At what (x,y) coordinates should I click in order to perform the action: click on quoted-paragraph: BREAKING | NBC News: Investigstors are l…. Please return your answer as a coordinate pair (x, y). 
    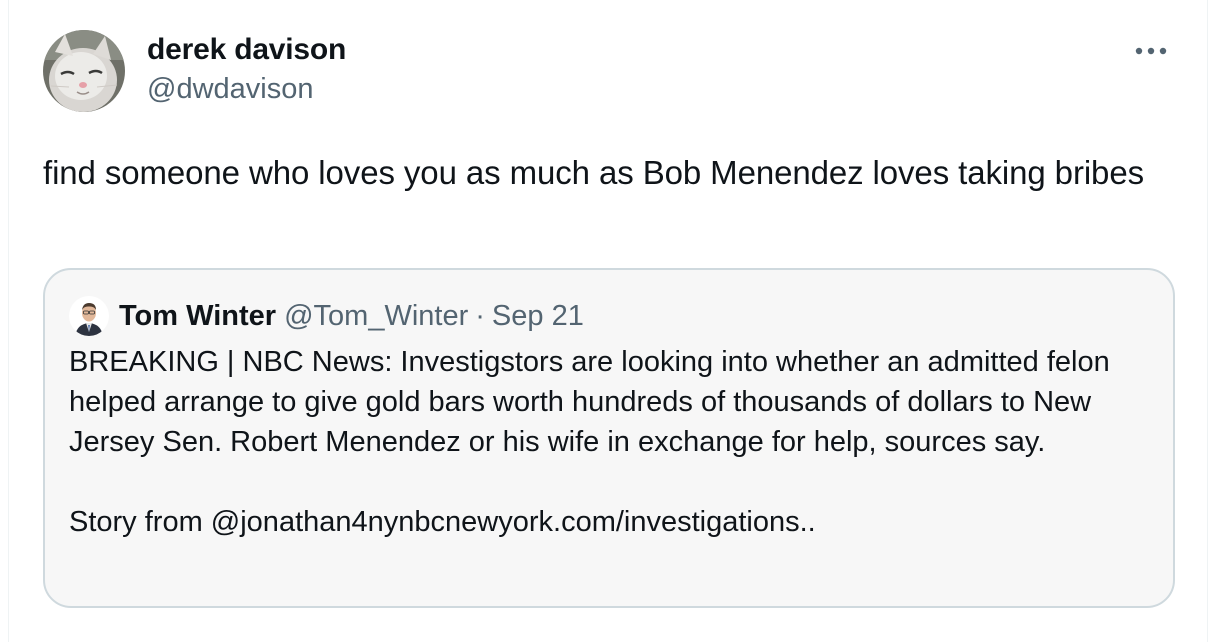
    Looking at the image, I should click on (589, 402).